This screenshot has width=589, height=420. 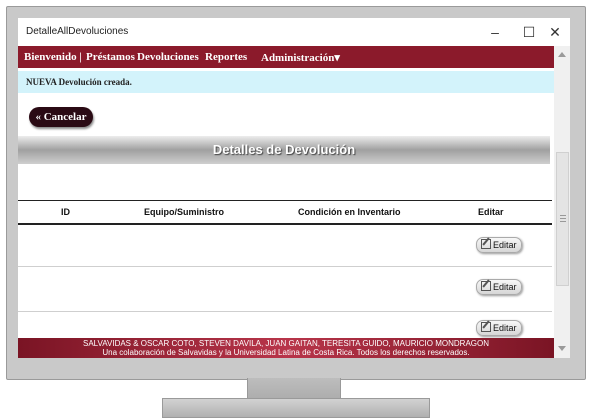 What do you see at coordinates (53, 57) in the screenshot?
I see `nav-item-bienvenido: Bienvenido |` at bounding box center [53, 57].